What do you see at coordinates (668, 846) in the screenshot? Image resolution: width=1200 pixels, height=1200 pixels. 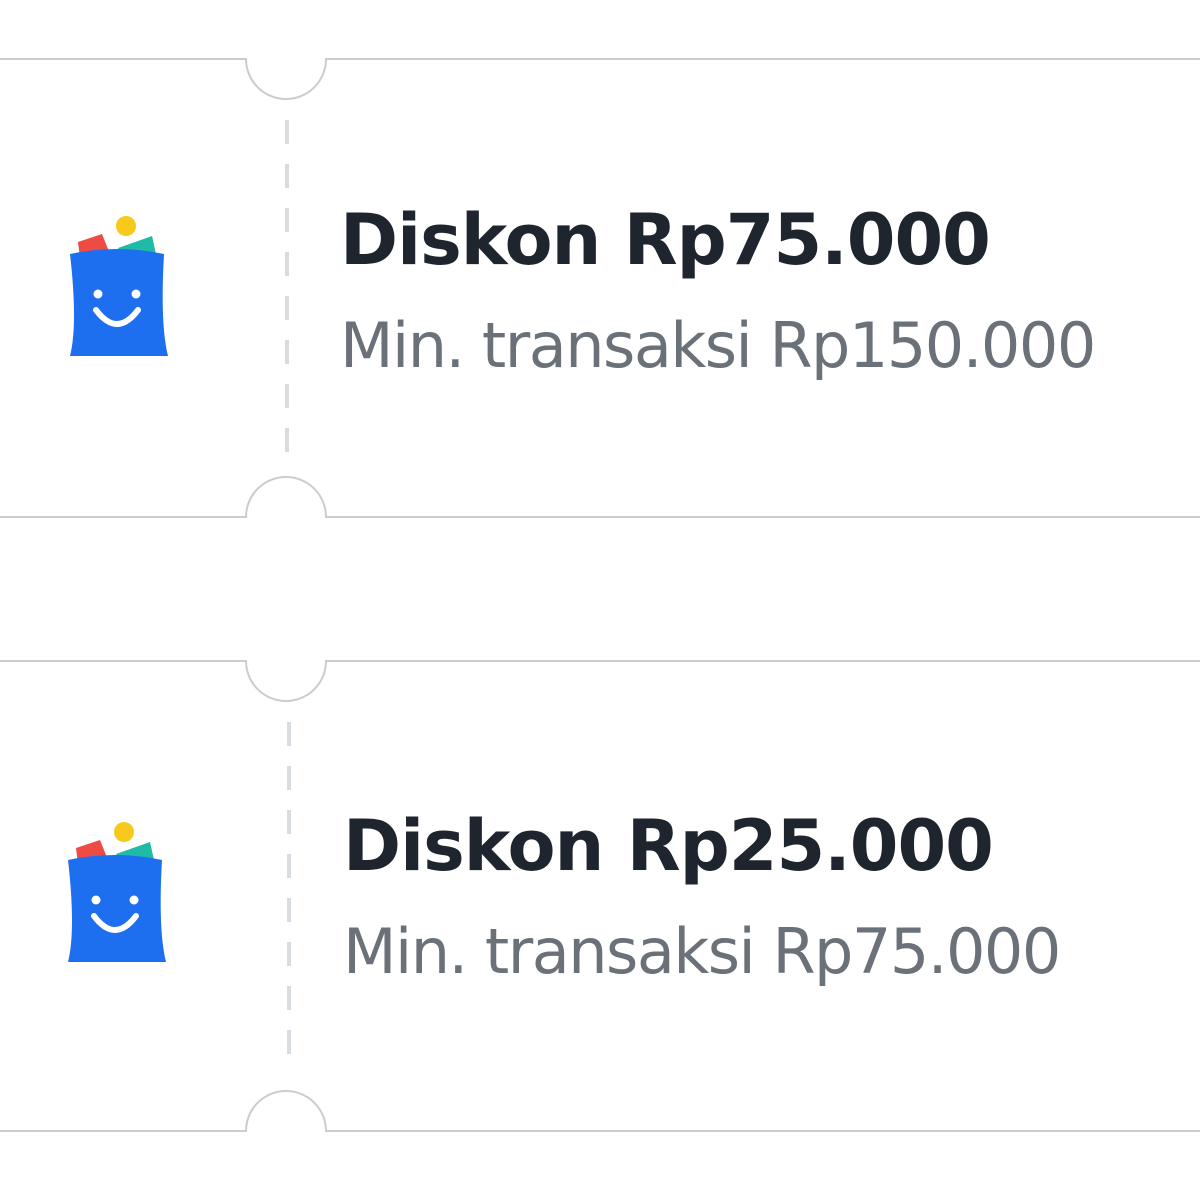 I see `voucher-title: Diskon Rp25.000` at bounding box center [668, 846].